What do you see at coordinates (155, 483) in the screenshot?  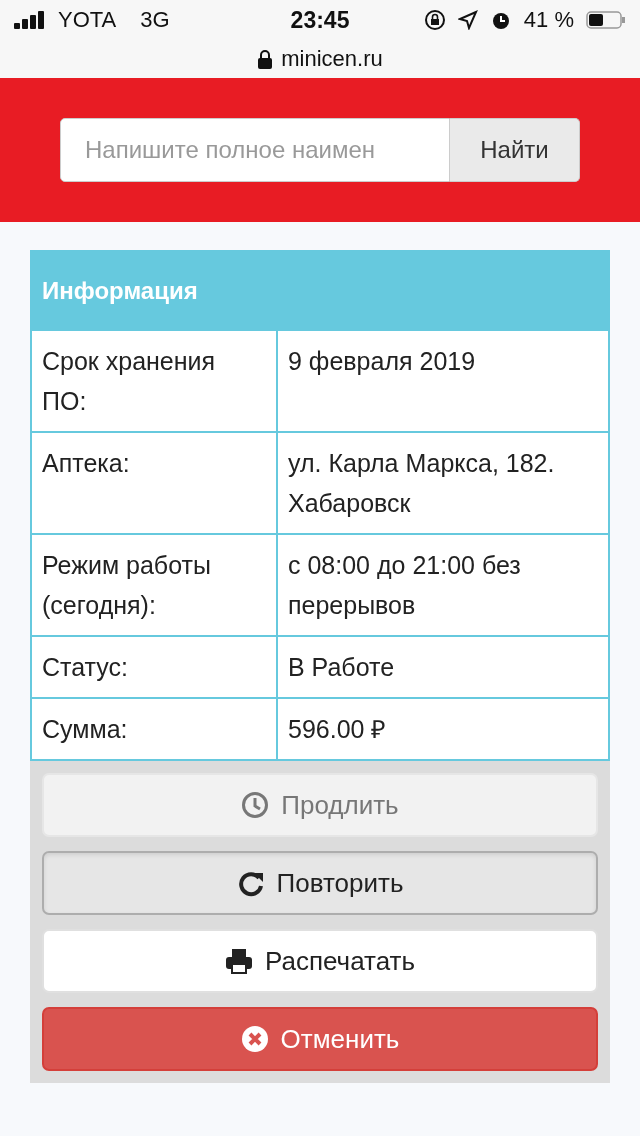 I see `table-cell: Аптека:` at bounding box center [155, 483].